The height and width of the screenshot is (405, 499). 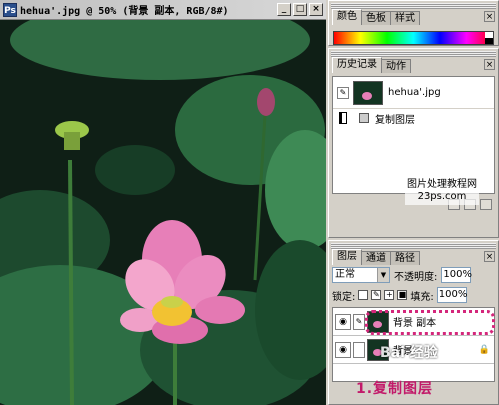 What do you see at coordinates (413, 65) in the screenshot?
I see `history-panel-tabs: 历史记录 动作 ×` at bounding box center [413, 65].